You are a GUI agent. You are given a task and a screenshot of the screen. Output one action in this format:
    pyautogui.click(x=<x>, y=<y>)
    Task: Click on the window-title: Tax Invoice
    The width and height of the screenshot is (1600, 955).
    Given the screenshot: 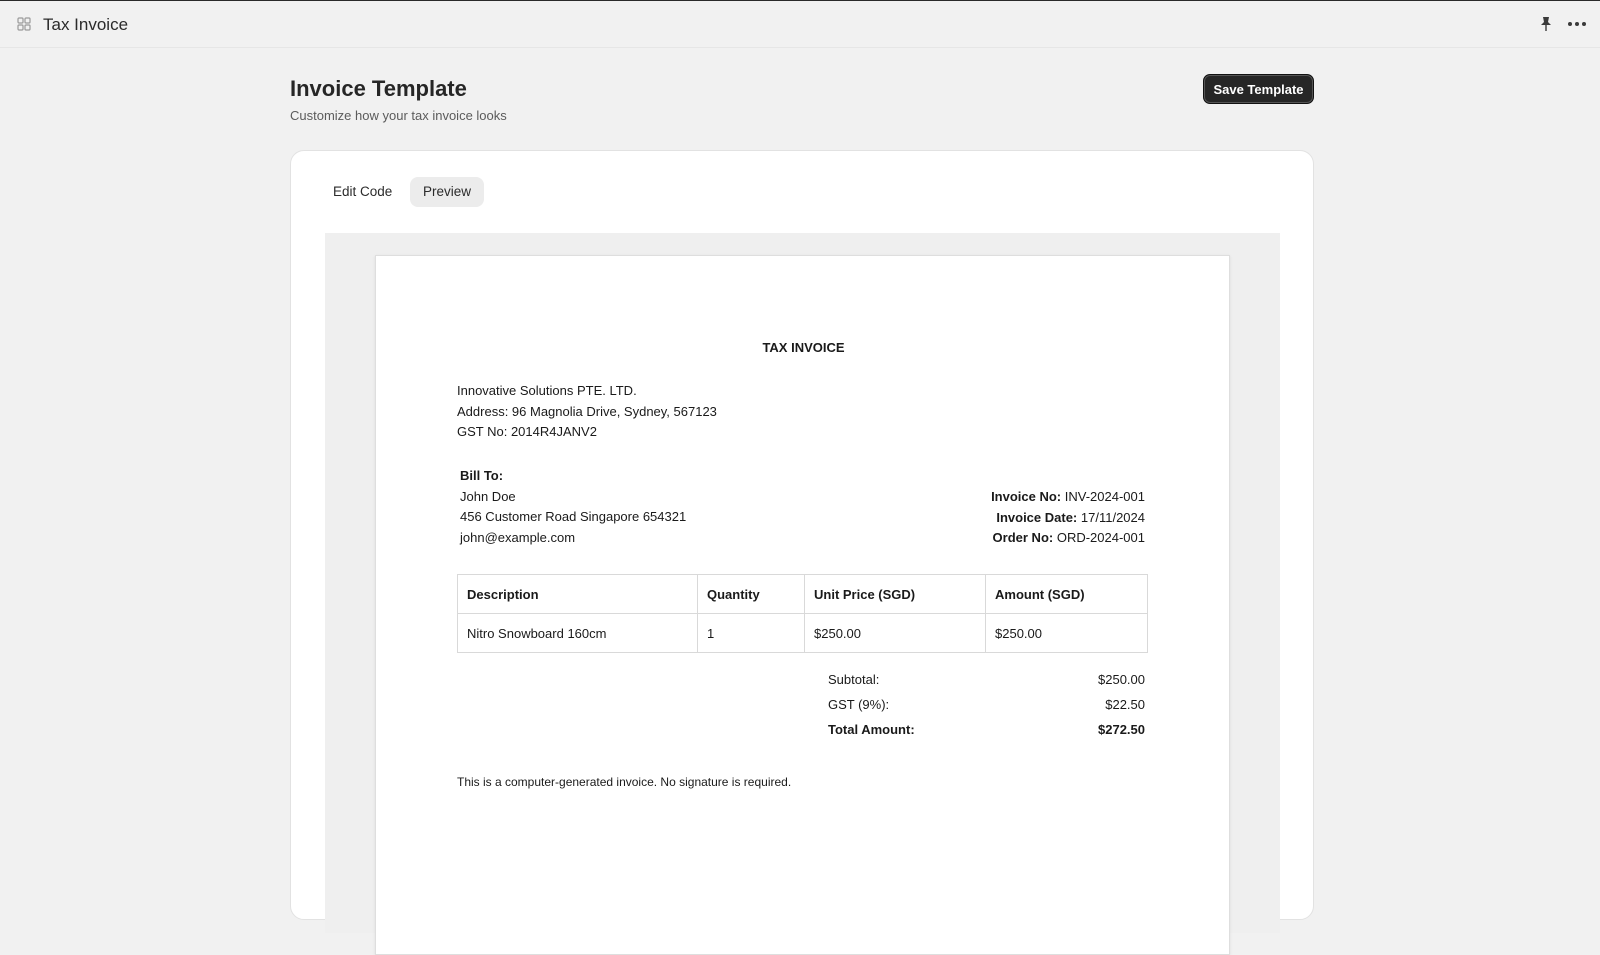 What is the action you would take?
    pyautogui.click(x=86, y=24)
    